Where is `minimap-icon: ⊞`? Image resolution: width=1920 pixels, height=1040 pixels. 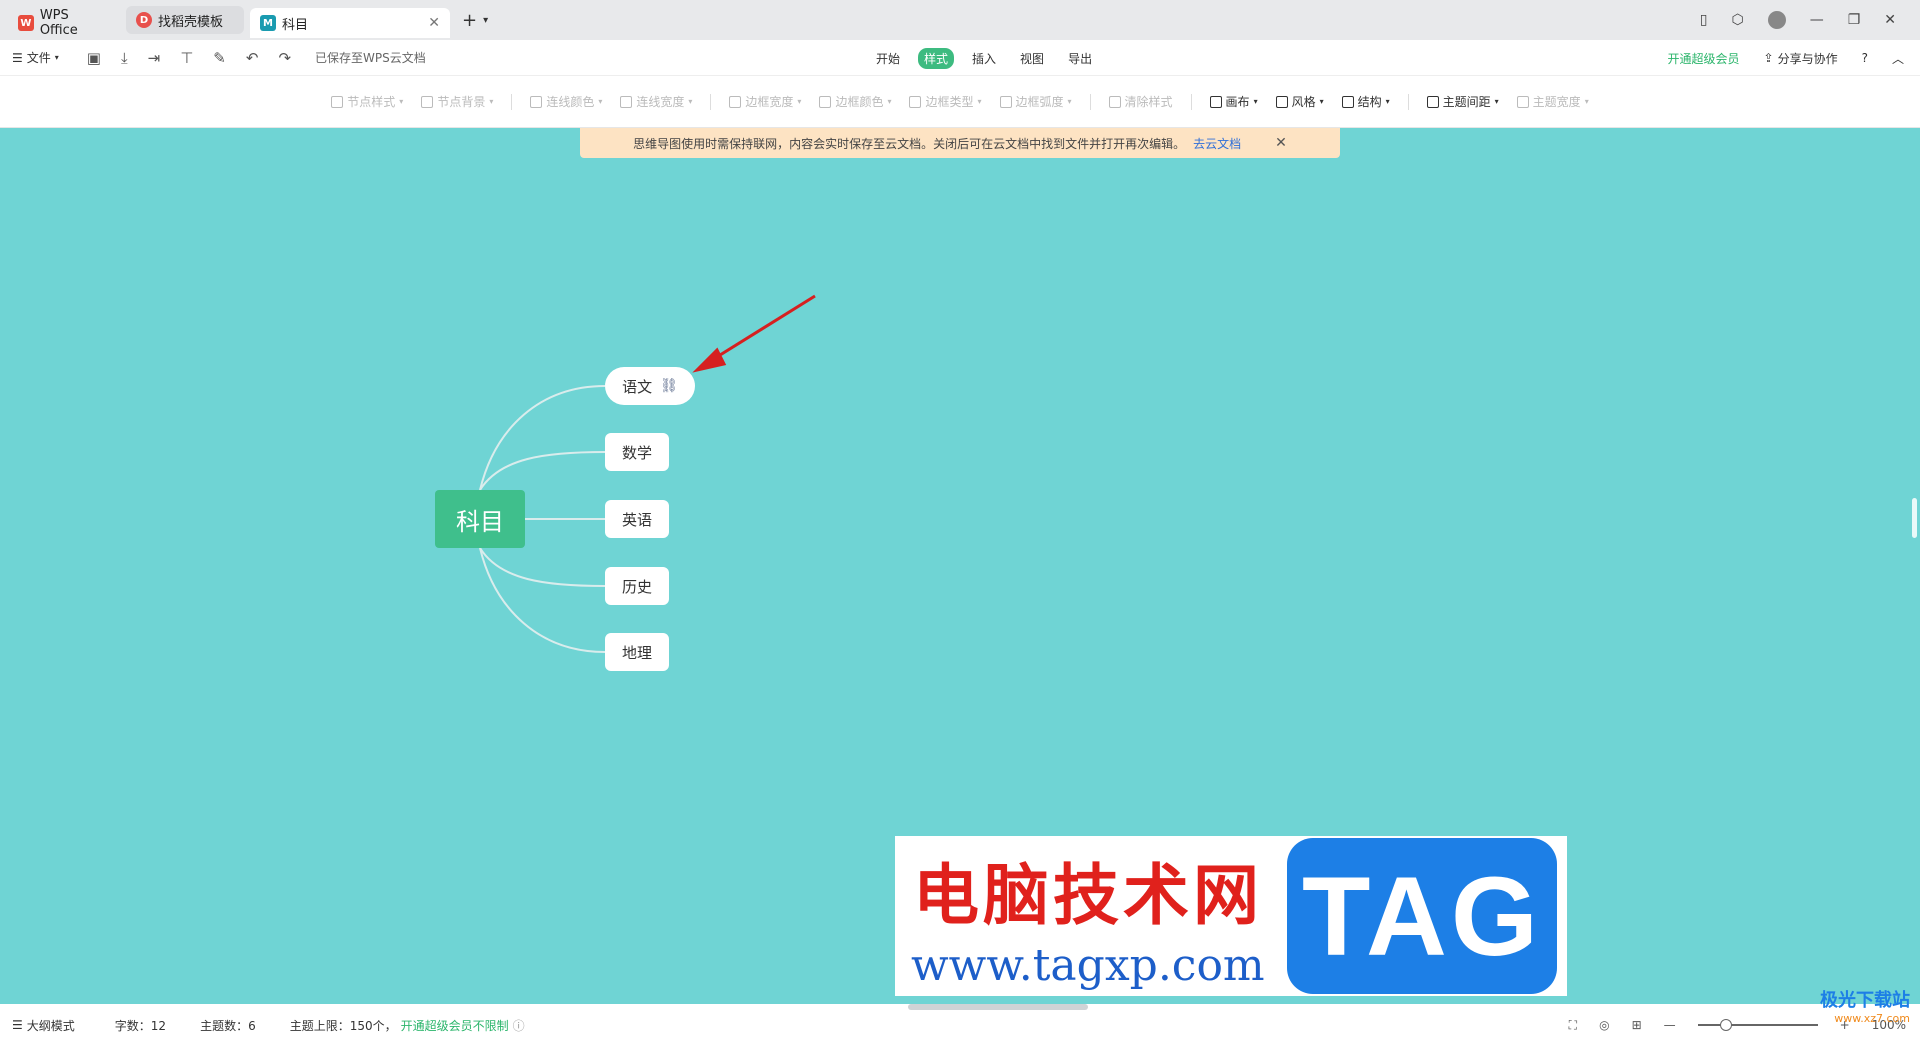
minimap-icon: ⊞ is located at coordinates (1637, 1025).